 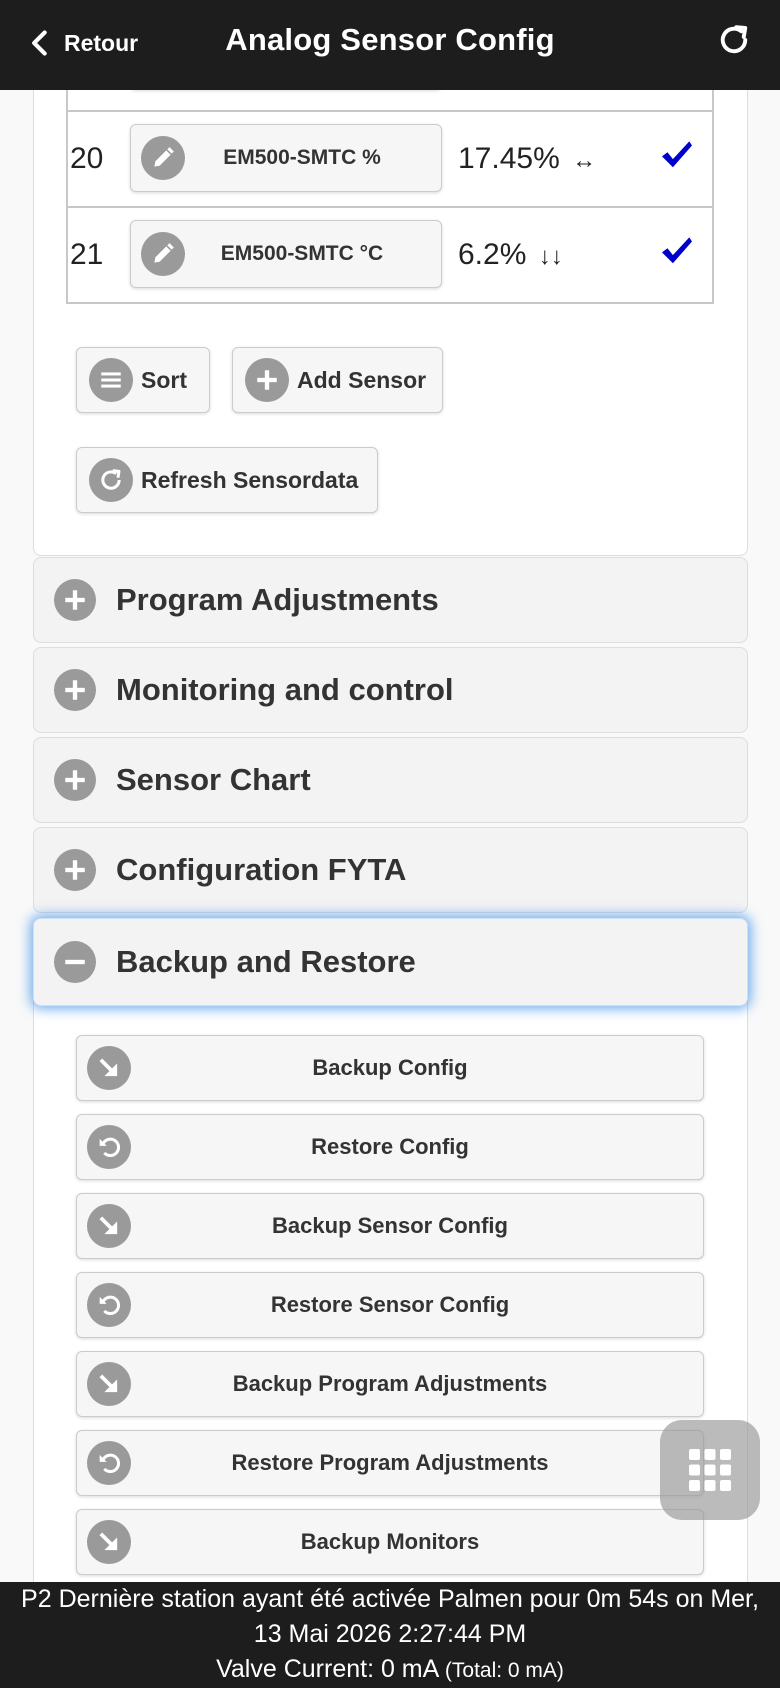 I want to click on section-monitoring-and-control: Monitoring and control, so click(x=390, y=690).